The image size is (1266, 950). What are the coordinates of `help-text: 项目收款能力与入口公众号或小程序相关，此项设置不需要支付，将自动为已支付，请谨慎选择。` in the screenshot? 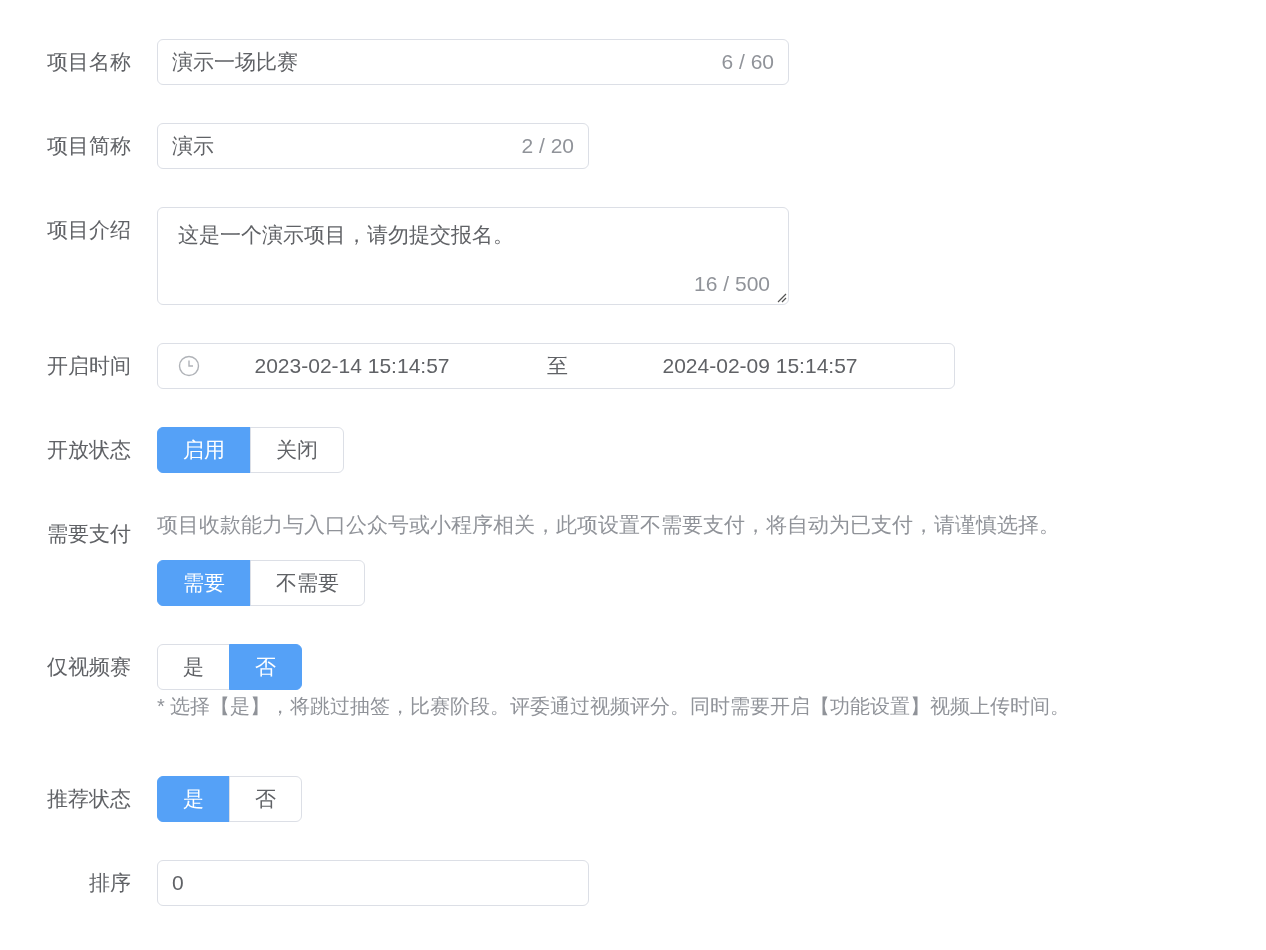 It's located at (608, 525).